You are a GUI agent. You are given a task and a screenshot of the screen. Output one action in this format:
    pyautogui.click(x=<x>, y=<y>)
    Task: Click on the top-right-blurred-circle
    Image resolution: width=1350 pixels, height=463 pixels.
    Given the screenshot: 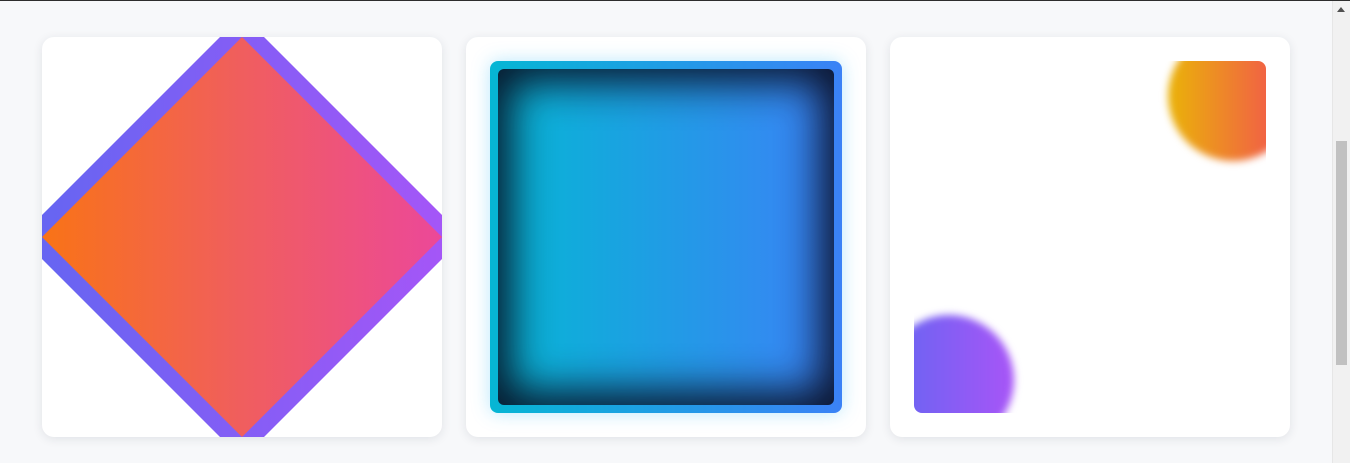 What is the action you would take?
    pyautogui.click(x=1217, y=111)
    